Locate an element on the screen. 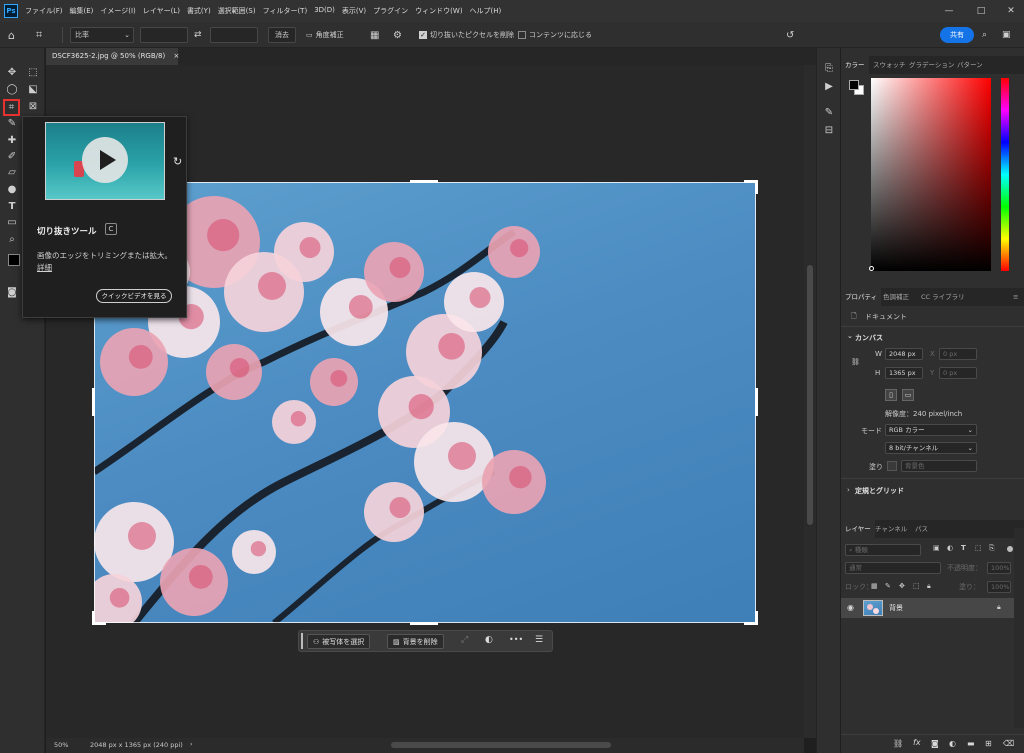 The image size is (1024, 753). tooltip-video-thumbnail is located at coordinates (105, 161).